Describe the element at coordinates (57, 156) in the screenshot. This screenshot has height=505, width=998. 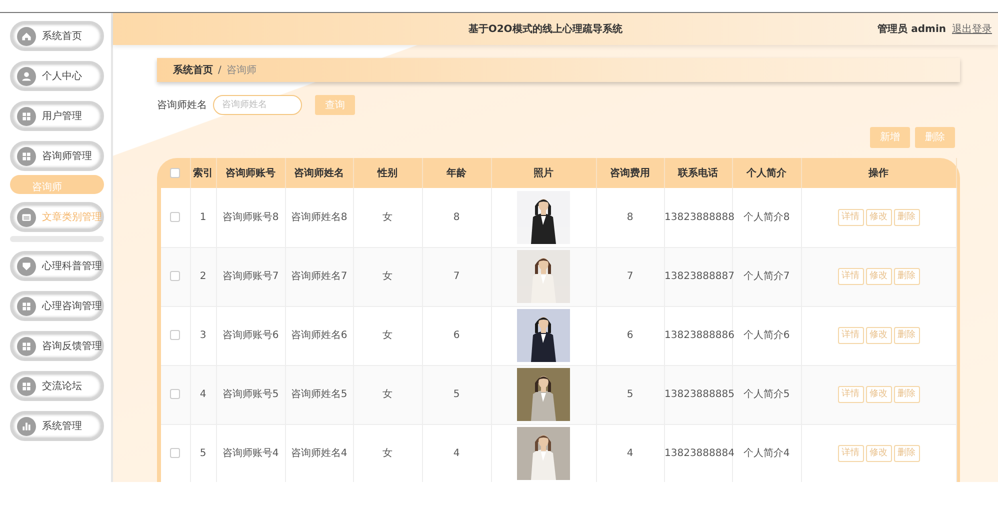
I see `menu-item: 咨询师管理` at that location.